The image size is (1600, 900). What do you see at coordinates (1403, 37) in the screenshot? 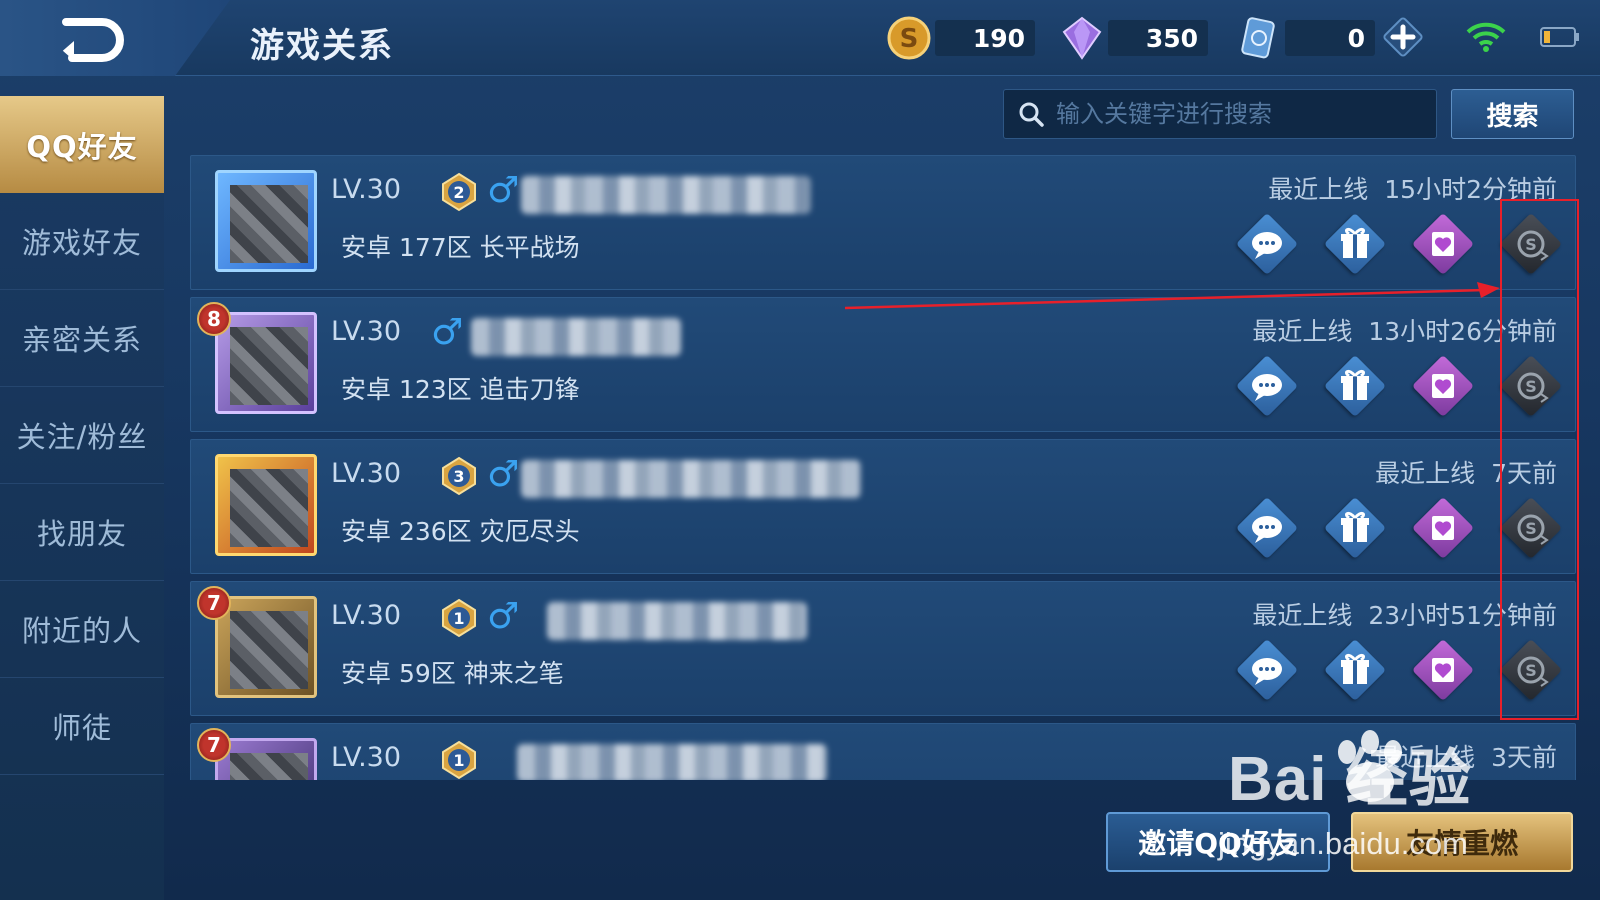
I see `add-currency-button` at bounding box center [1403, 37].